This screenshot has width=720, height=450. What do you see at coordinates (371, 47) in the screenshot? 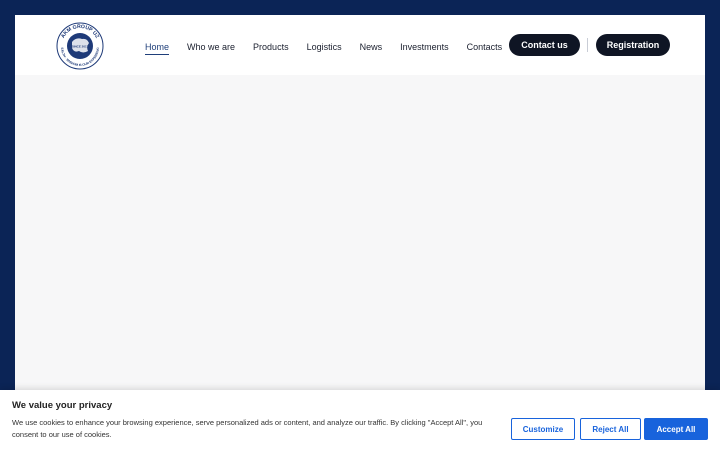
I see `nav-item-news: News` at bounding box center [371, 47].